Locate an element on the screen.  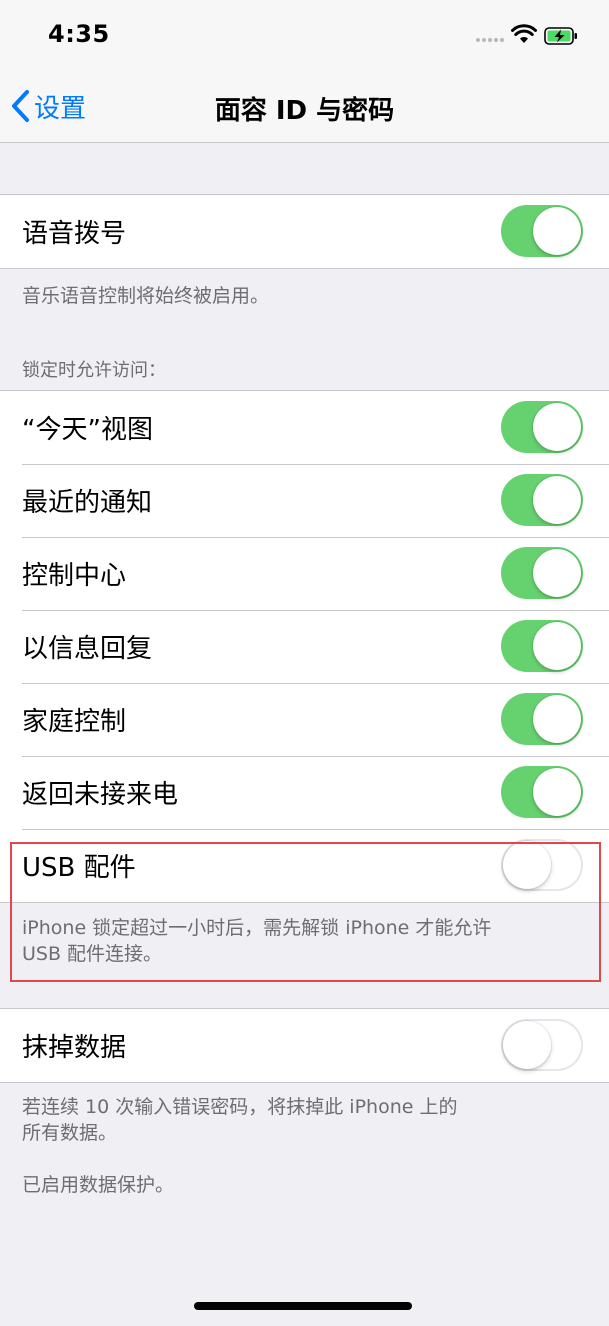
erase-data-group: 抹掉数据 is located at coordinates (304, 1045).